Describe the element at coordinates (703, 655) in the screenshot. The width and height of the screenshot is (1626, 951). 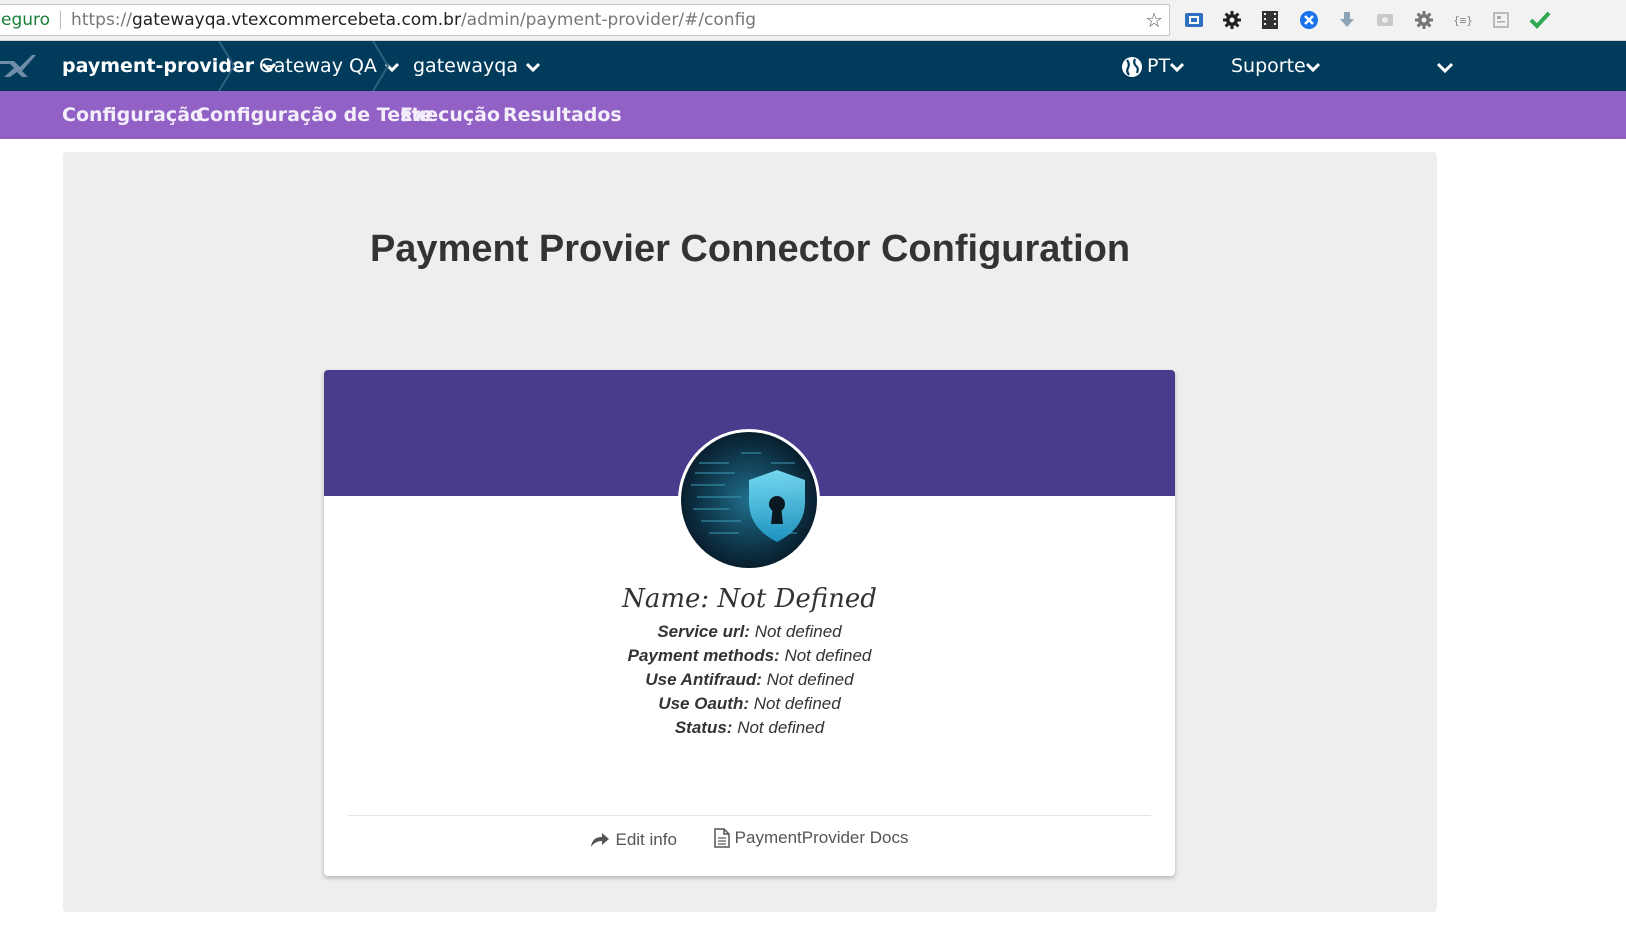
I see `field-label: Payment methods:` at that location.